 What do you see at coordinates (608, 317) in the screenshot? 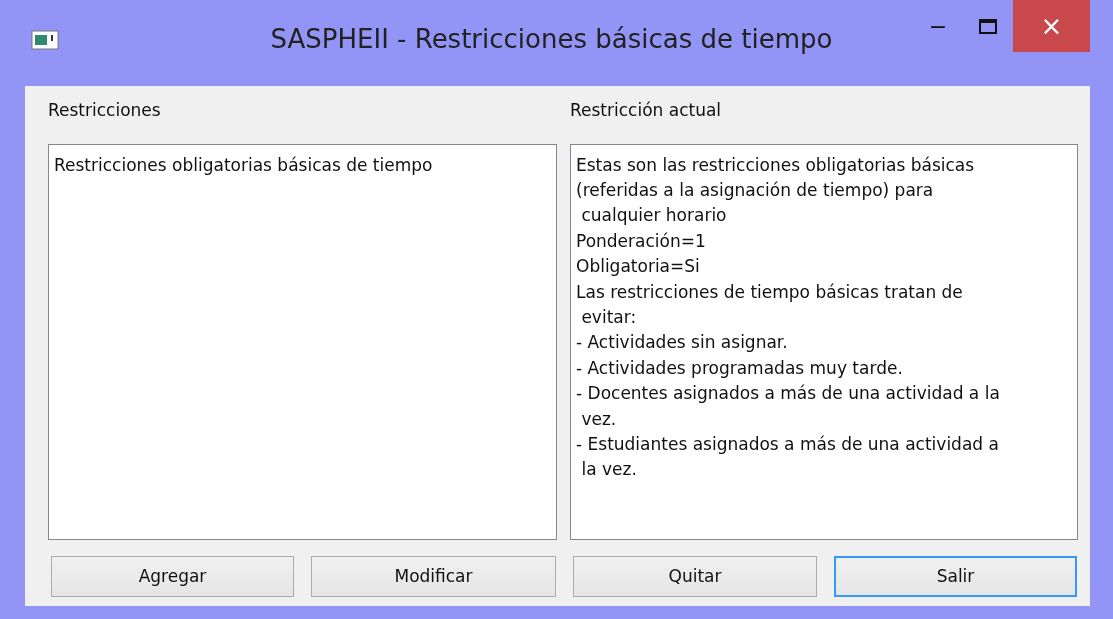
I see `description-line: evitar:` at bounding box center [608, 317].